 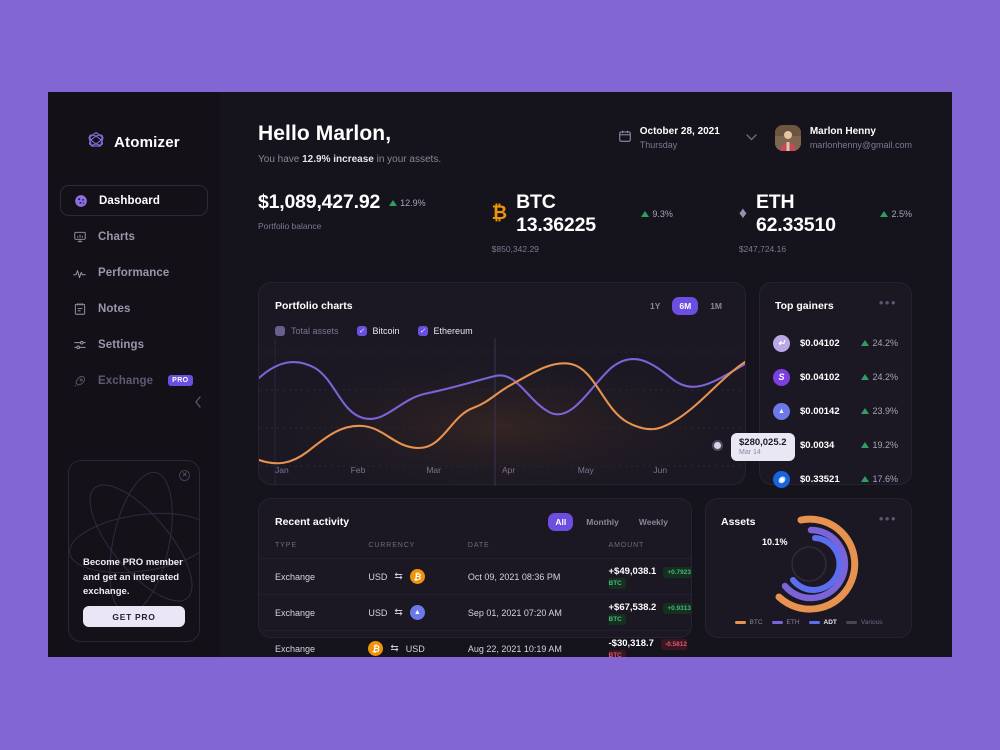 I want to click on pulse-line-icon, so click(x=79, y=272).